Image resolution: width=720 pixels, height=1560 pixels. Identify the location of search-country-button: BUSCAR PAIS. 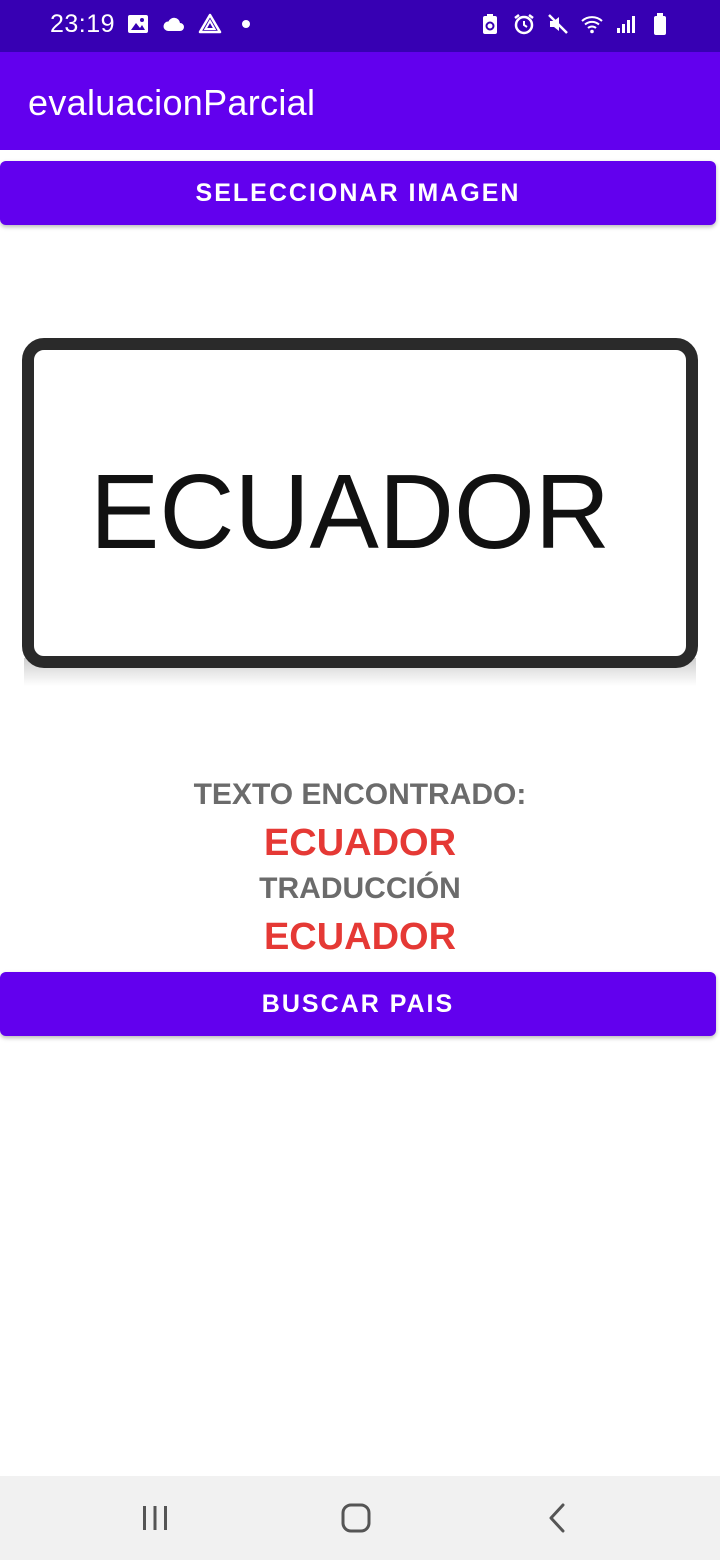
(358, 1004).